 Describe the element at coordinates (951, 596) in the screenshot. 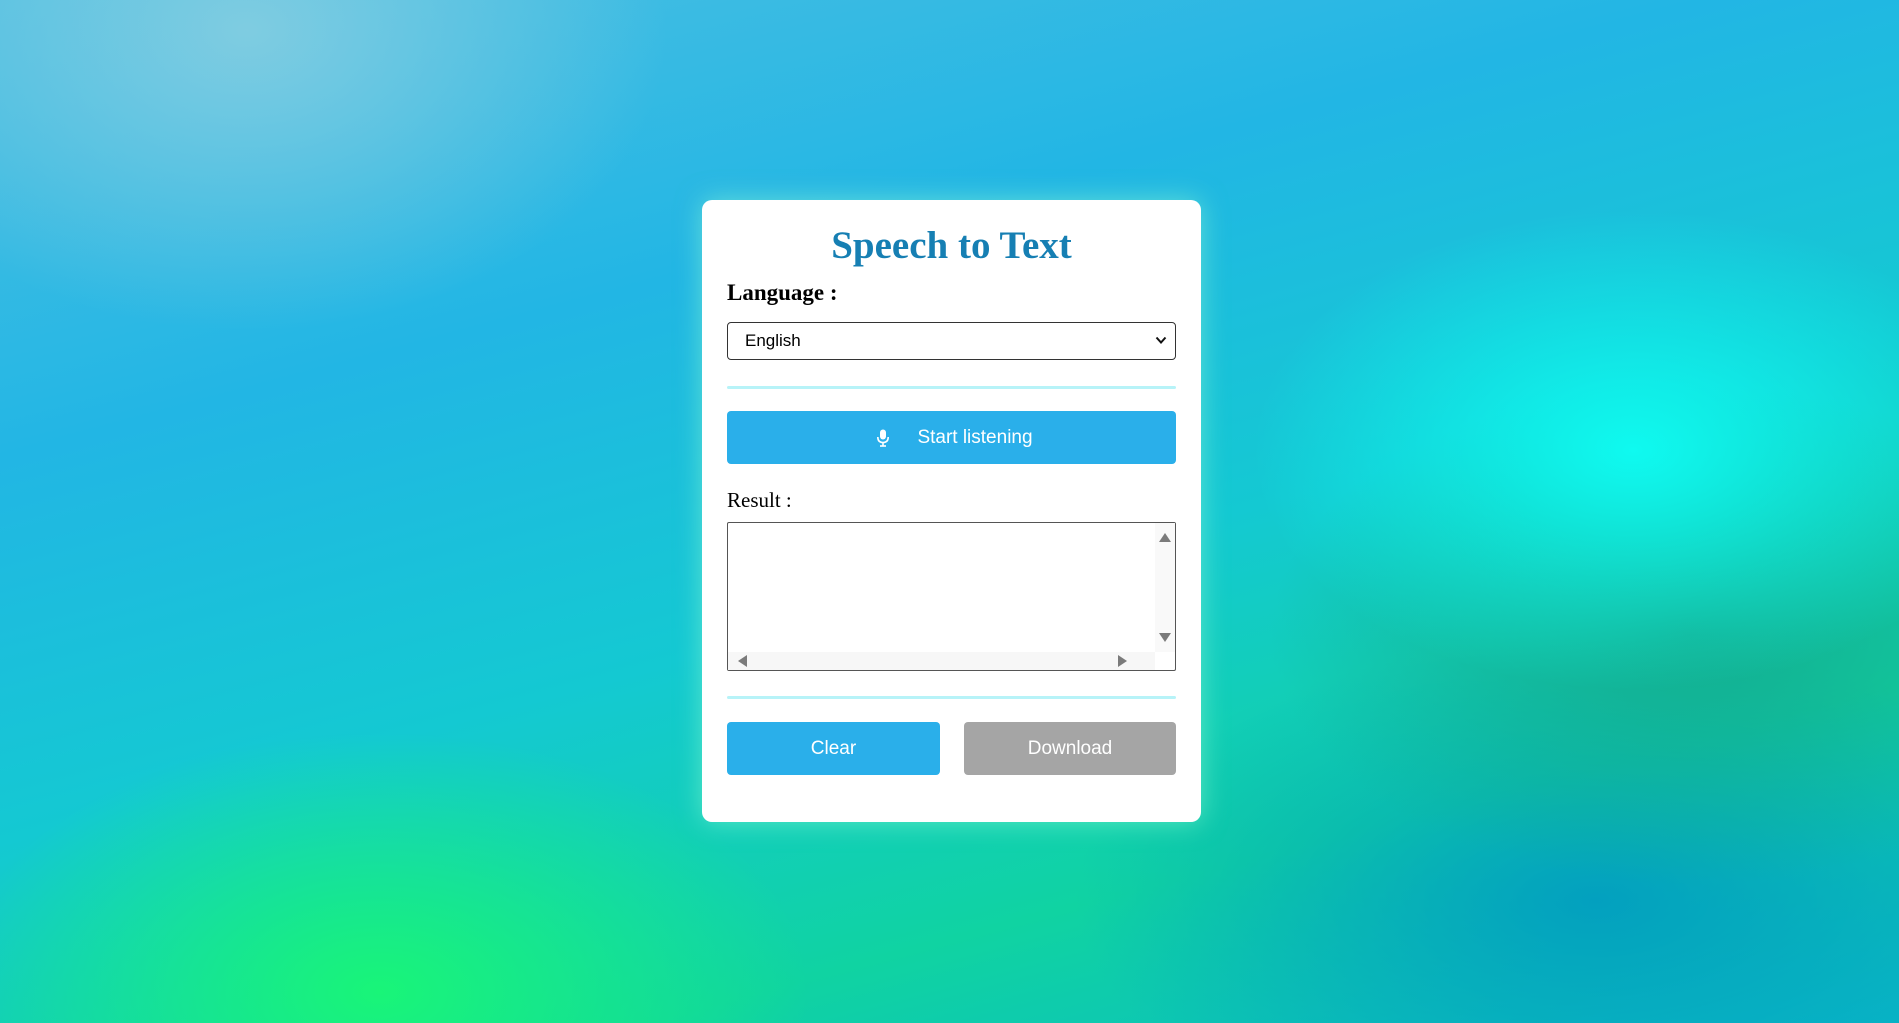

I see `result-textarea` at that location.